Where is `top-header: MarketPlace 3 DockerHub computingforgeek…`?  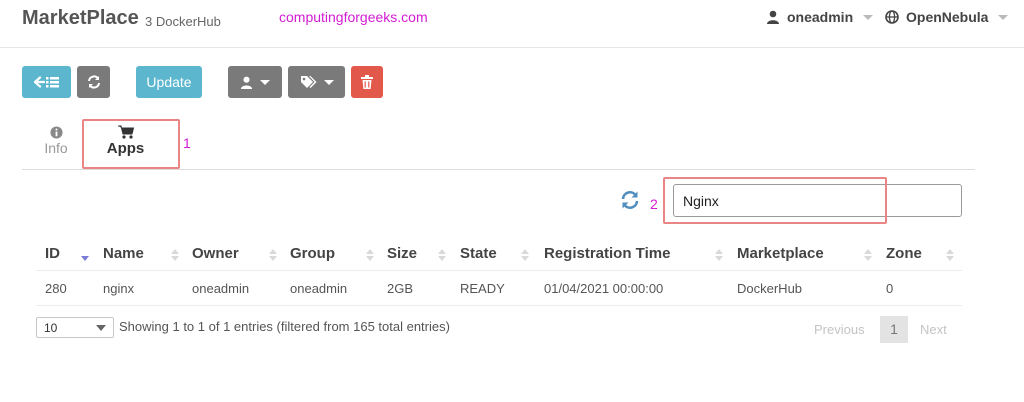
top-header: MarketPlace 3 DockerHub computingforgeek… is located at coordinates (512, 24).